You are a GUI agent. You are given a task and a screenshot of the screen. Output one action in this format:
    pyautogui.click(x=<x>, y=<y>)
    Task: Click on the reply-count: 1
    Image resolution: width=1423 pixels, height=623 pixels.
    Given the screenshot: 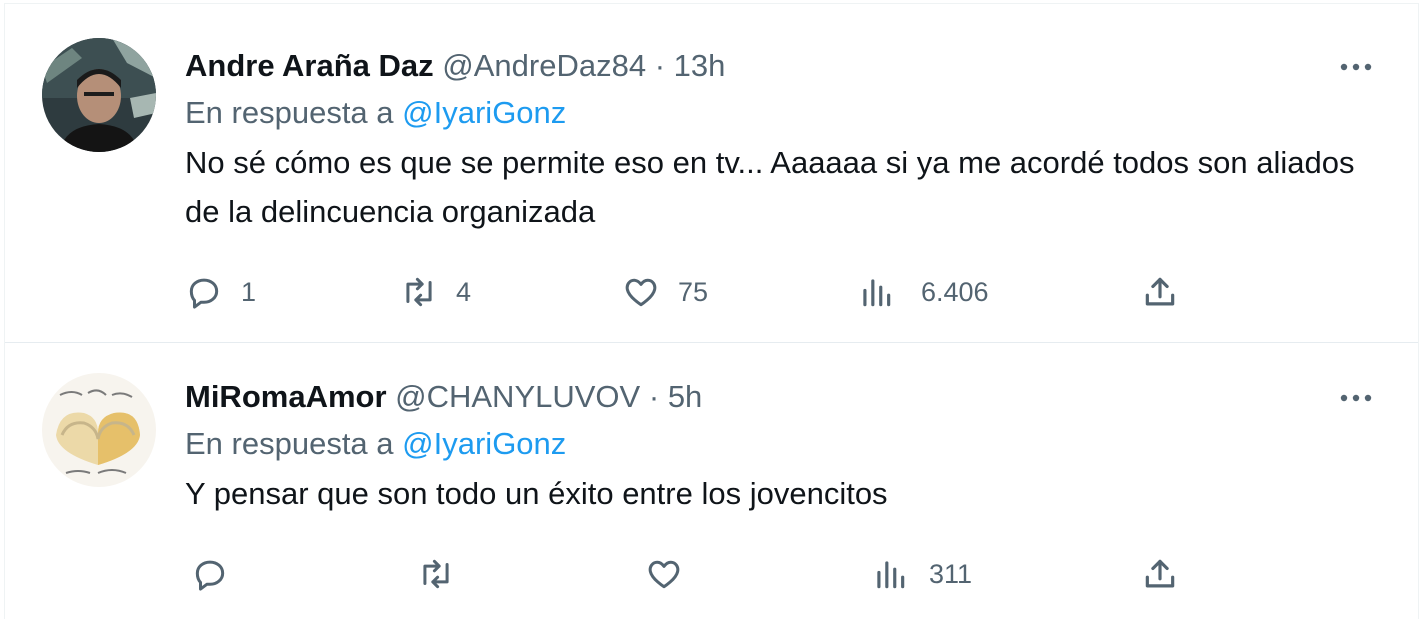 What is the action you would take?
    pyautogui.click(x=249, y=291)
    